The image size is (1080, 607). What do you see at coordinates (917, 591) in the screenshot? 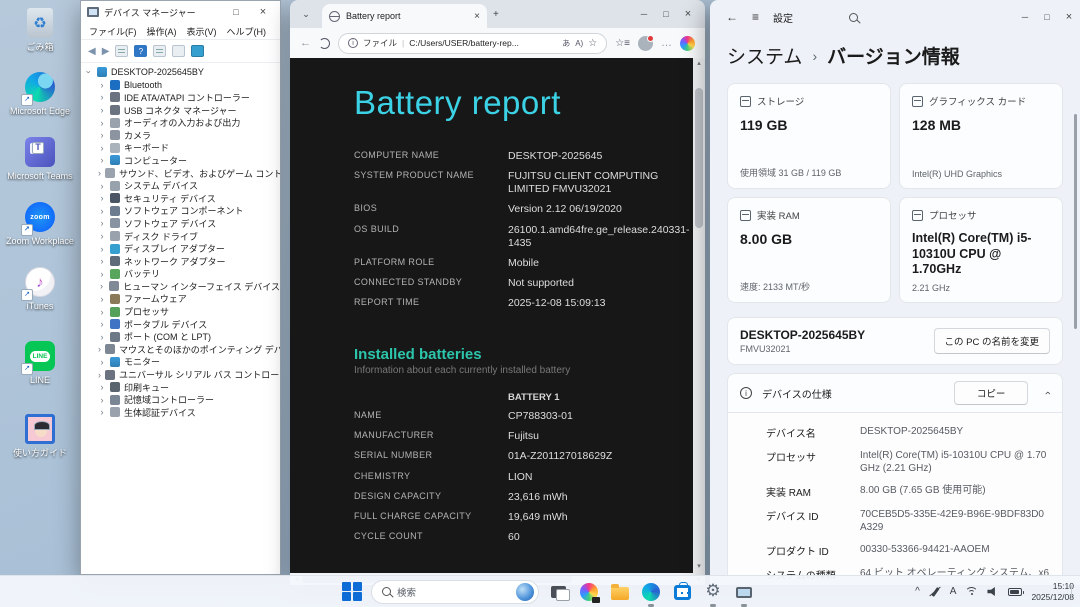
I see `tray-chevron-up-icon: ^` at bounding box center [917, 591].